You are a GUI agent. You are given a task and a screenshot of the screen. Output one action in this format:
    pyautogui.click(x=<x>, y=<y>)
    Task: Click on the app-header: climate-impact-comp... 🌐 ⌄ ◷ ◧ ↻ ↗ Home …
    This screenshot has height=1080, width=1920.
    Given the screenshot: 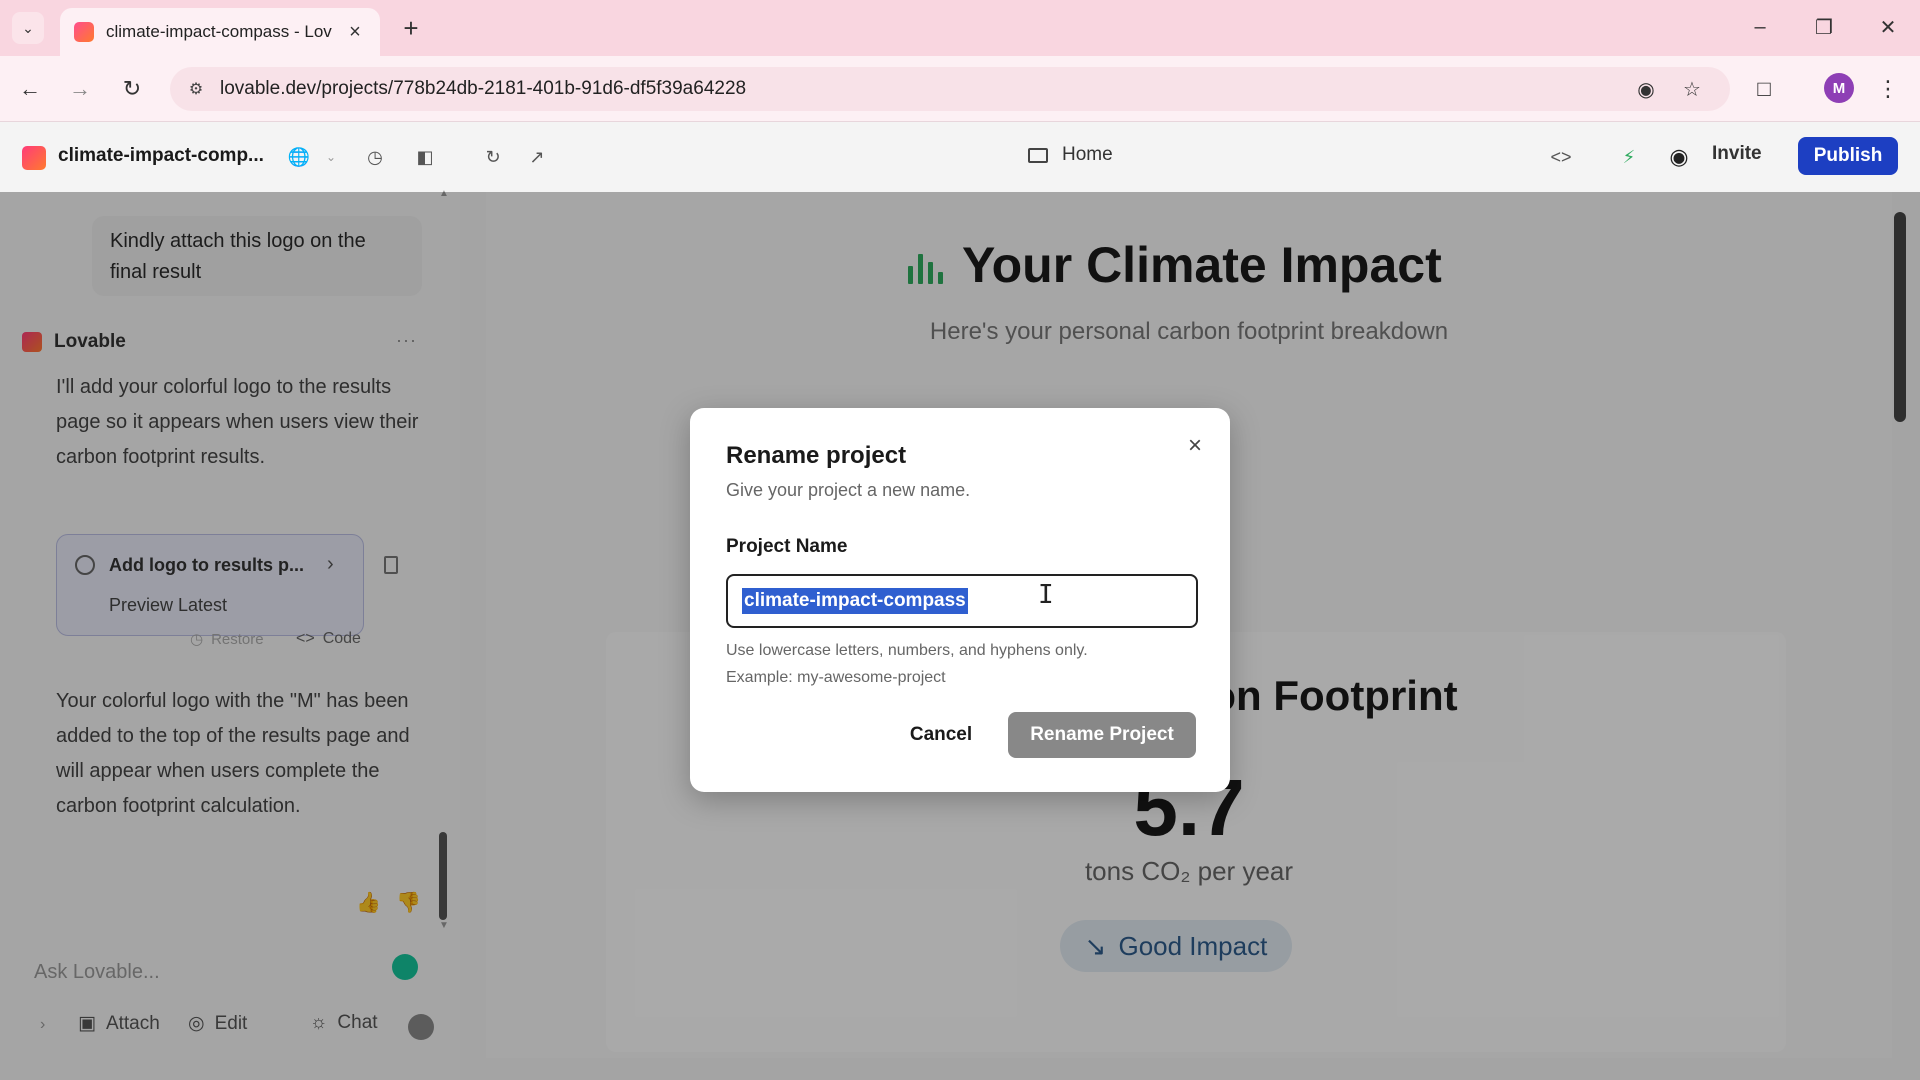 What is the action you would take?
    pyautogui.click(x=960, y=157)
    